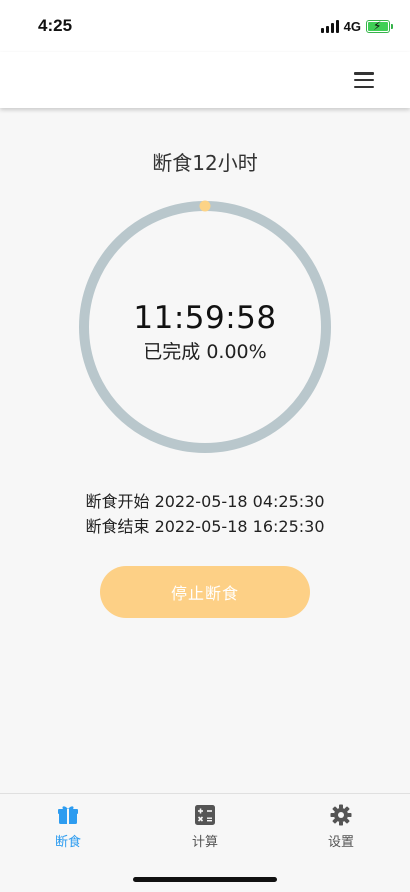 This screenshot has height=892, width=410. I want to click on menu-icon, so click(364, 80).